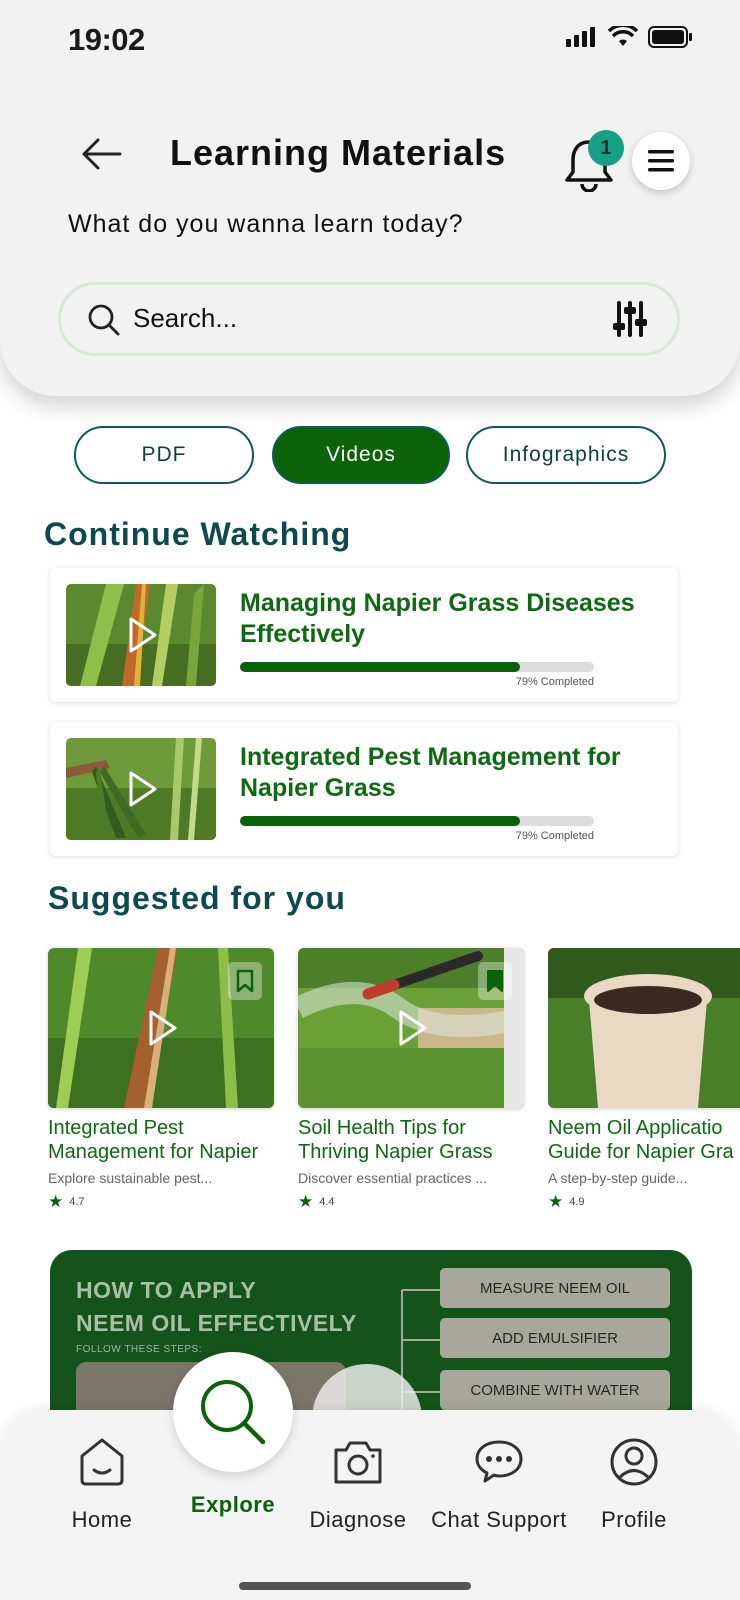  Describe the element at coordinates (197, 898) in the screenshot. I see `suggested-heading: Suggested for you` at that location.